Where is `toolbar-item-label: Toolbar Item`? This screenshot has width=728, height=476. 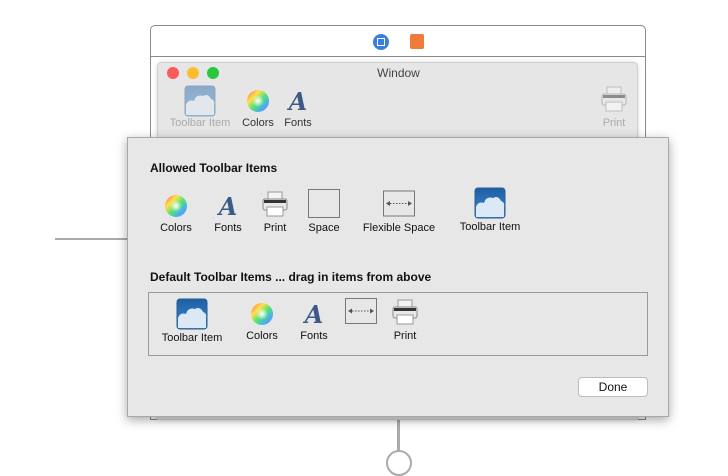 toolbar-item-label: Toolbar Item is located at coordinates (200, 123).